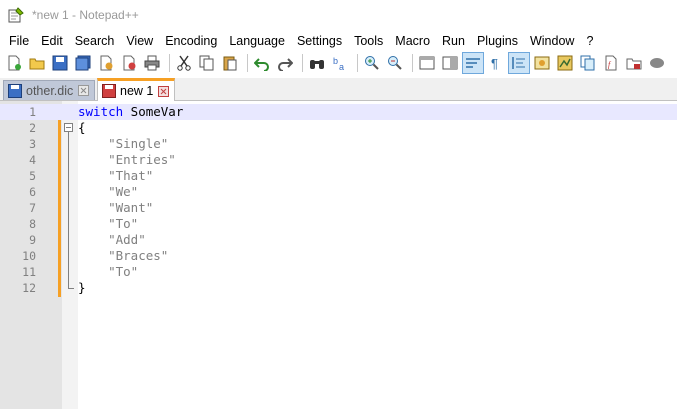  What do you see at coordinates (230, 63) in the screenshot?
I see `paste-button` at bounding box center [230, 63].